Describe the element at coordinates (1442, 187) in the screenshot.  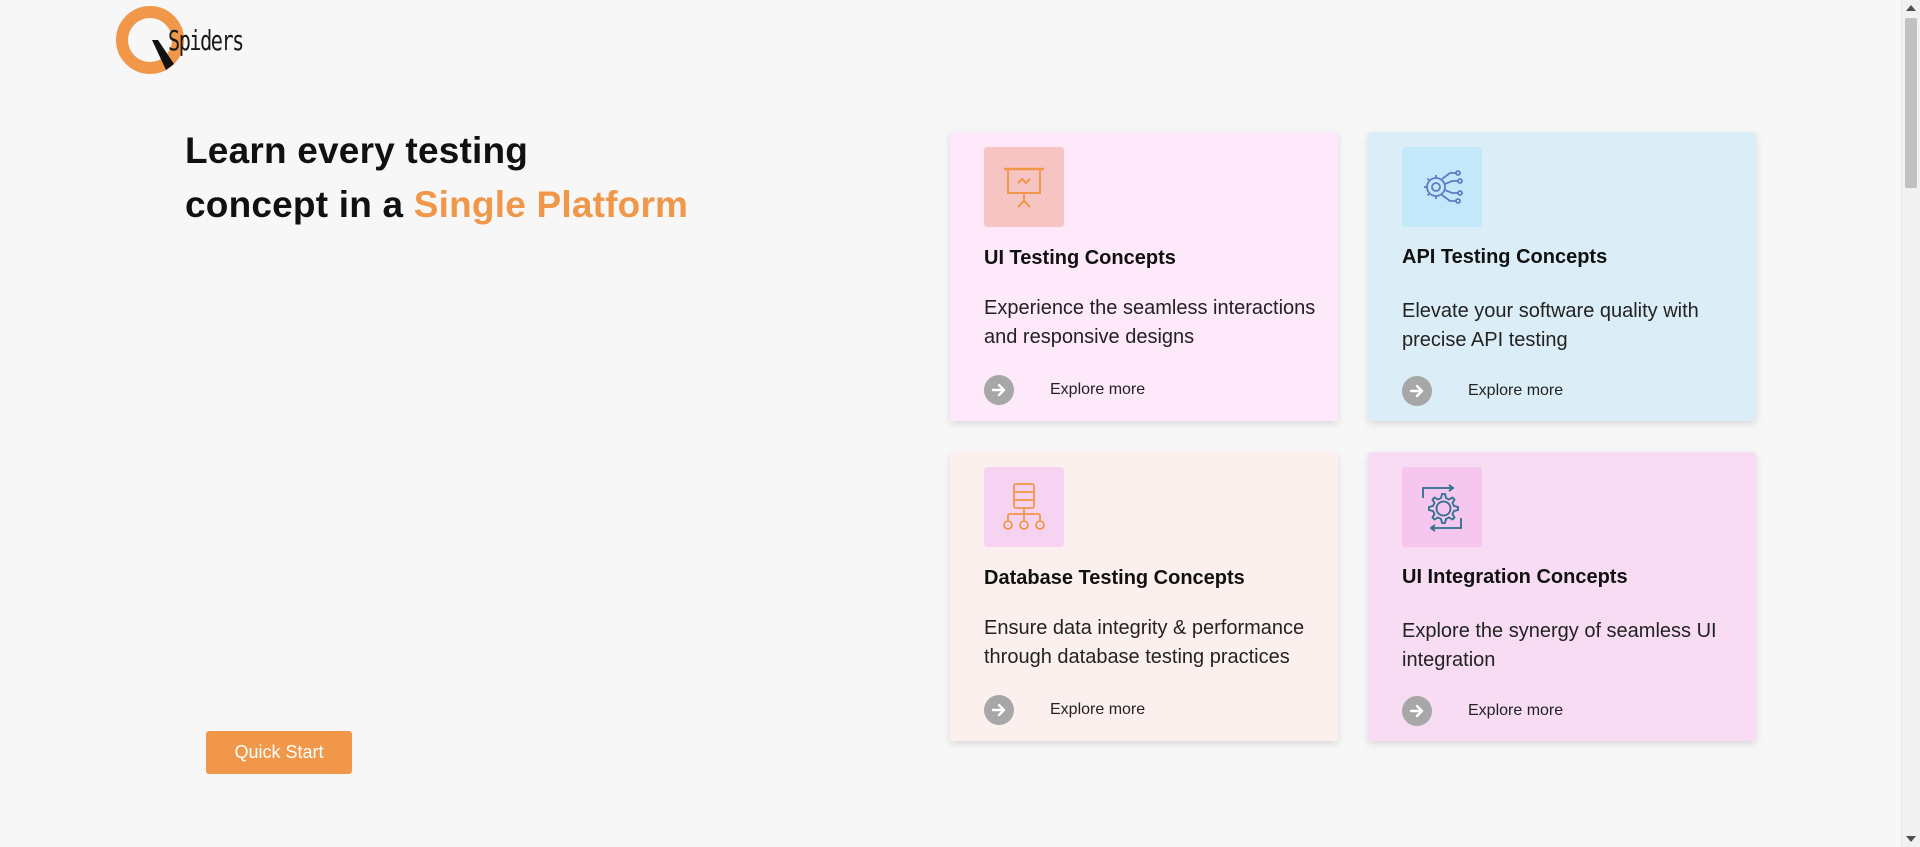
I see `api-gear-circuit-icon` at that location.